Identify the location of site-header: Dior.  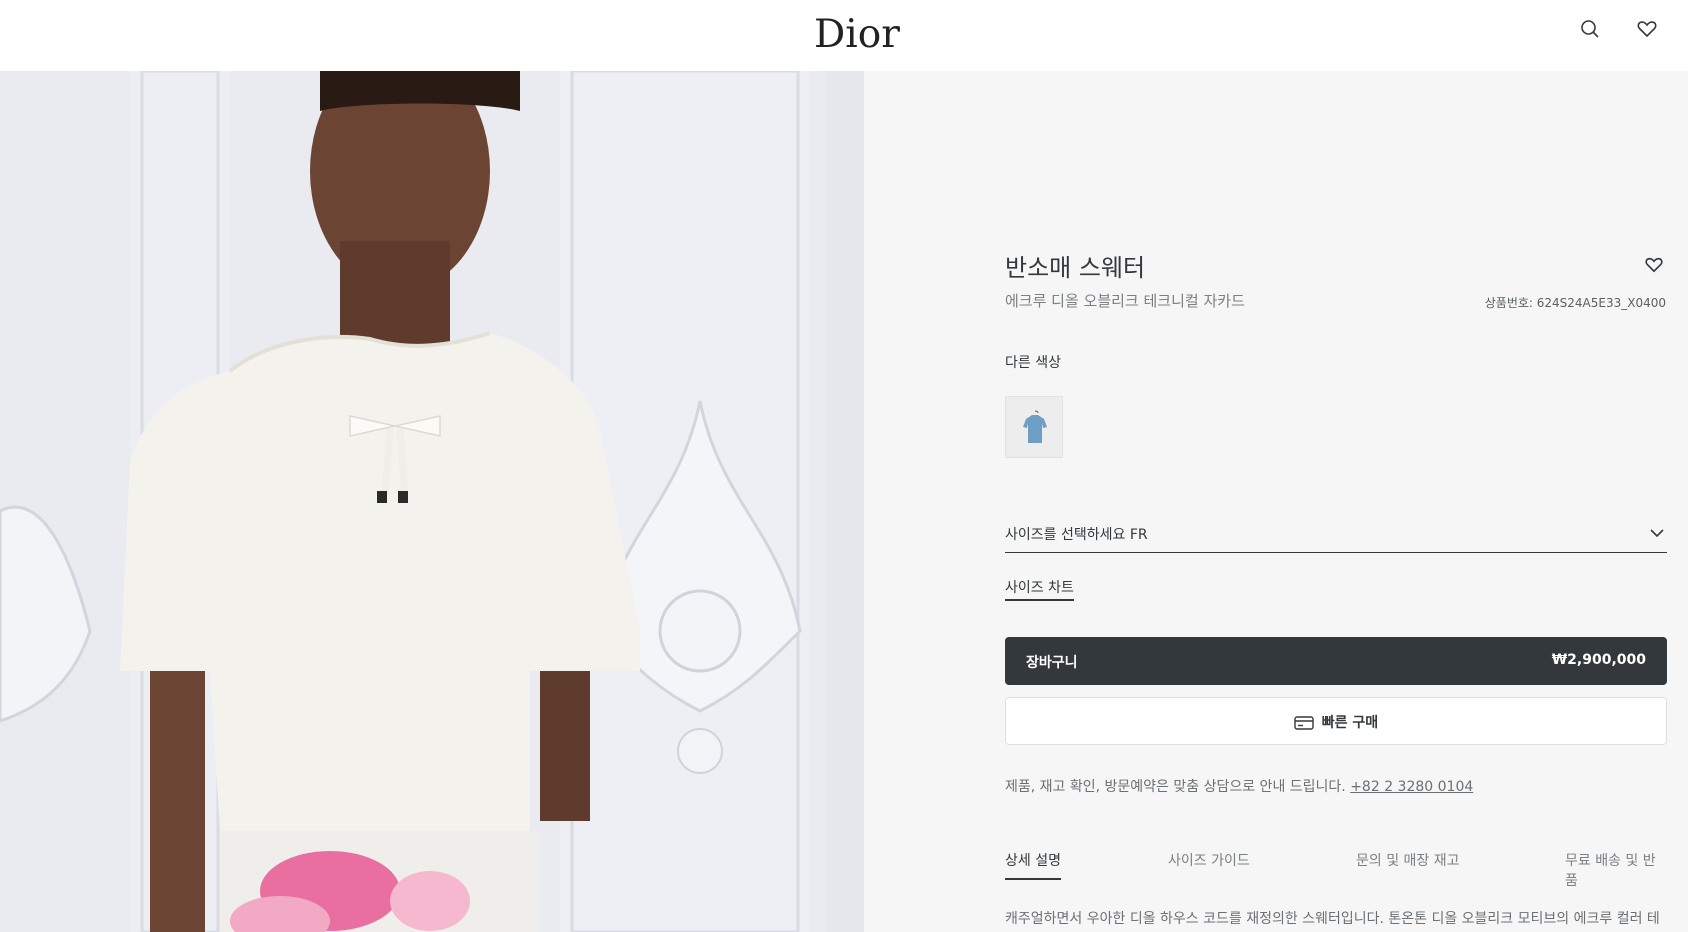
(844, 35).